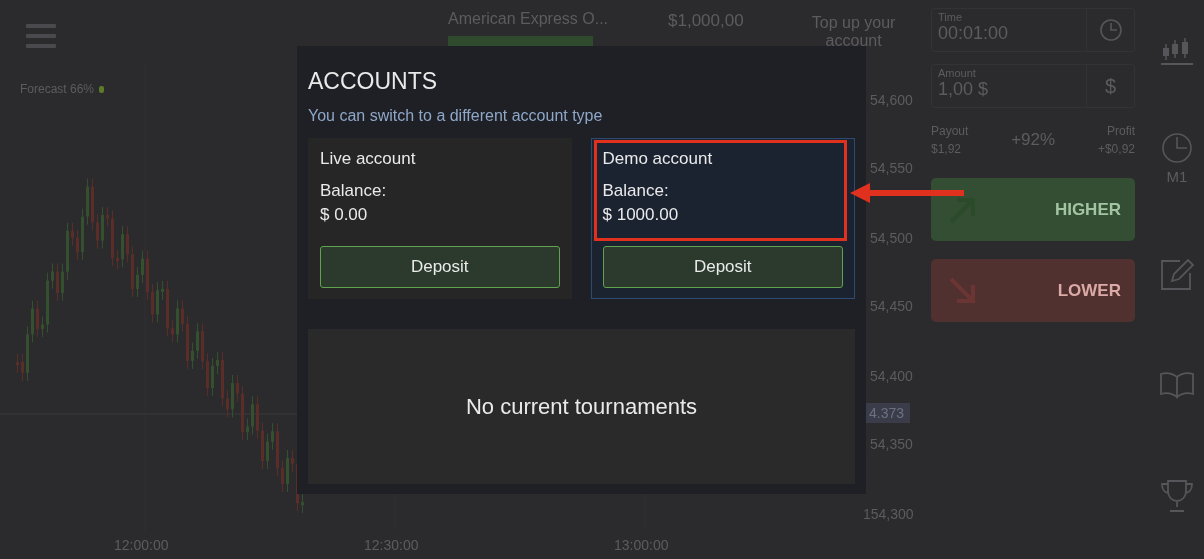 The image size is (1204, 559). I want to click on dialog-title: ACCOUNTS, so click(373, 81).